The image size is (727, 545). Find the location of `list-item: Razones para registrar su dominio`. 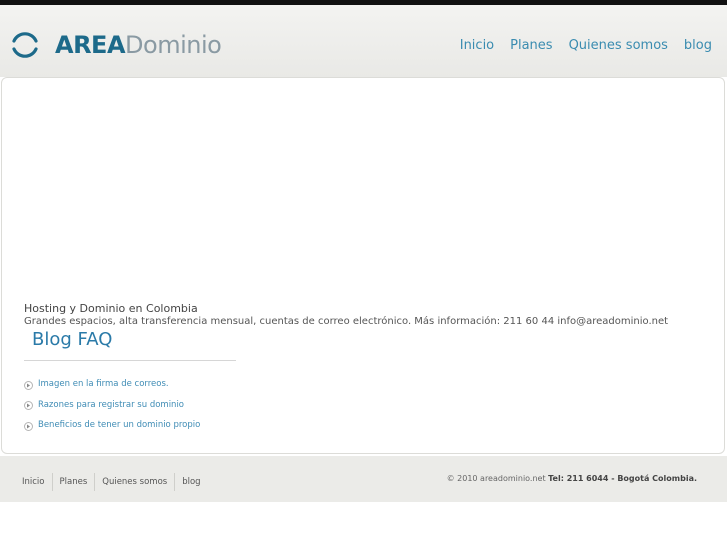

list-item: Razones para registrar su dominio is located at coordinates (112, 405).